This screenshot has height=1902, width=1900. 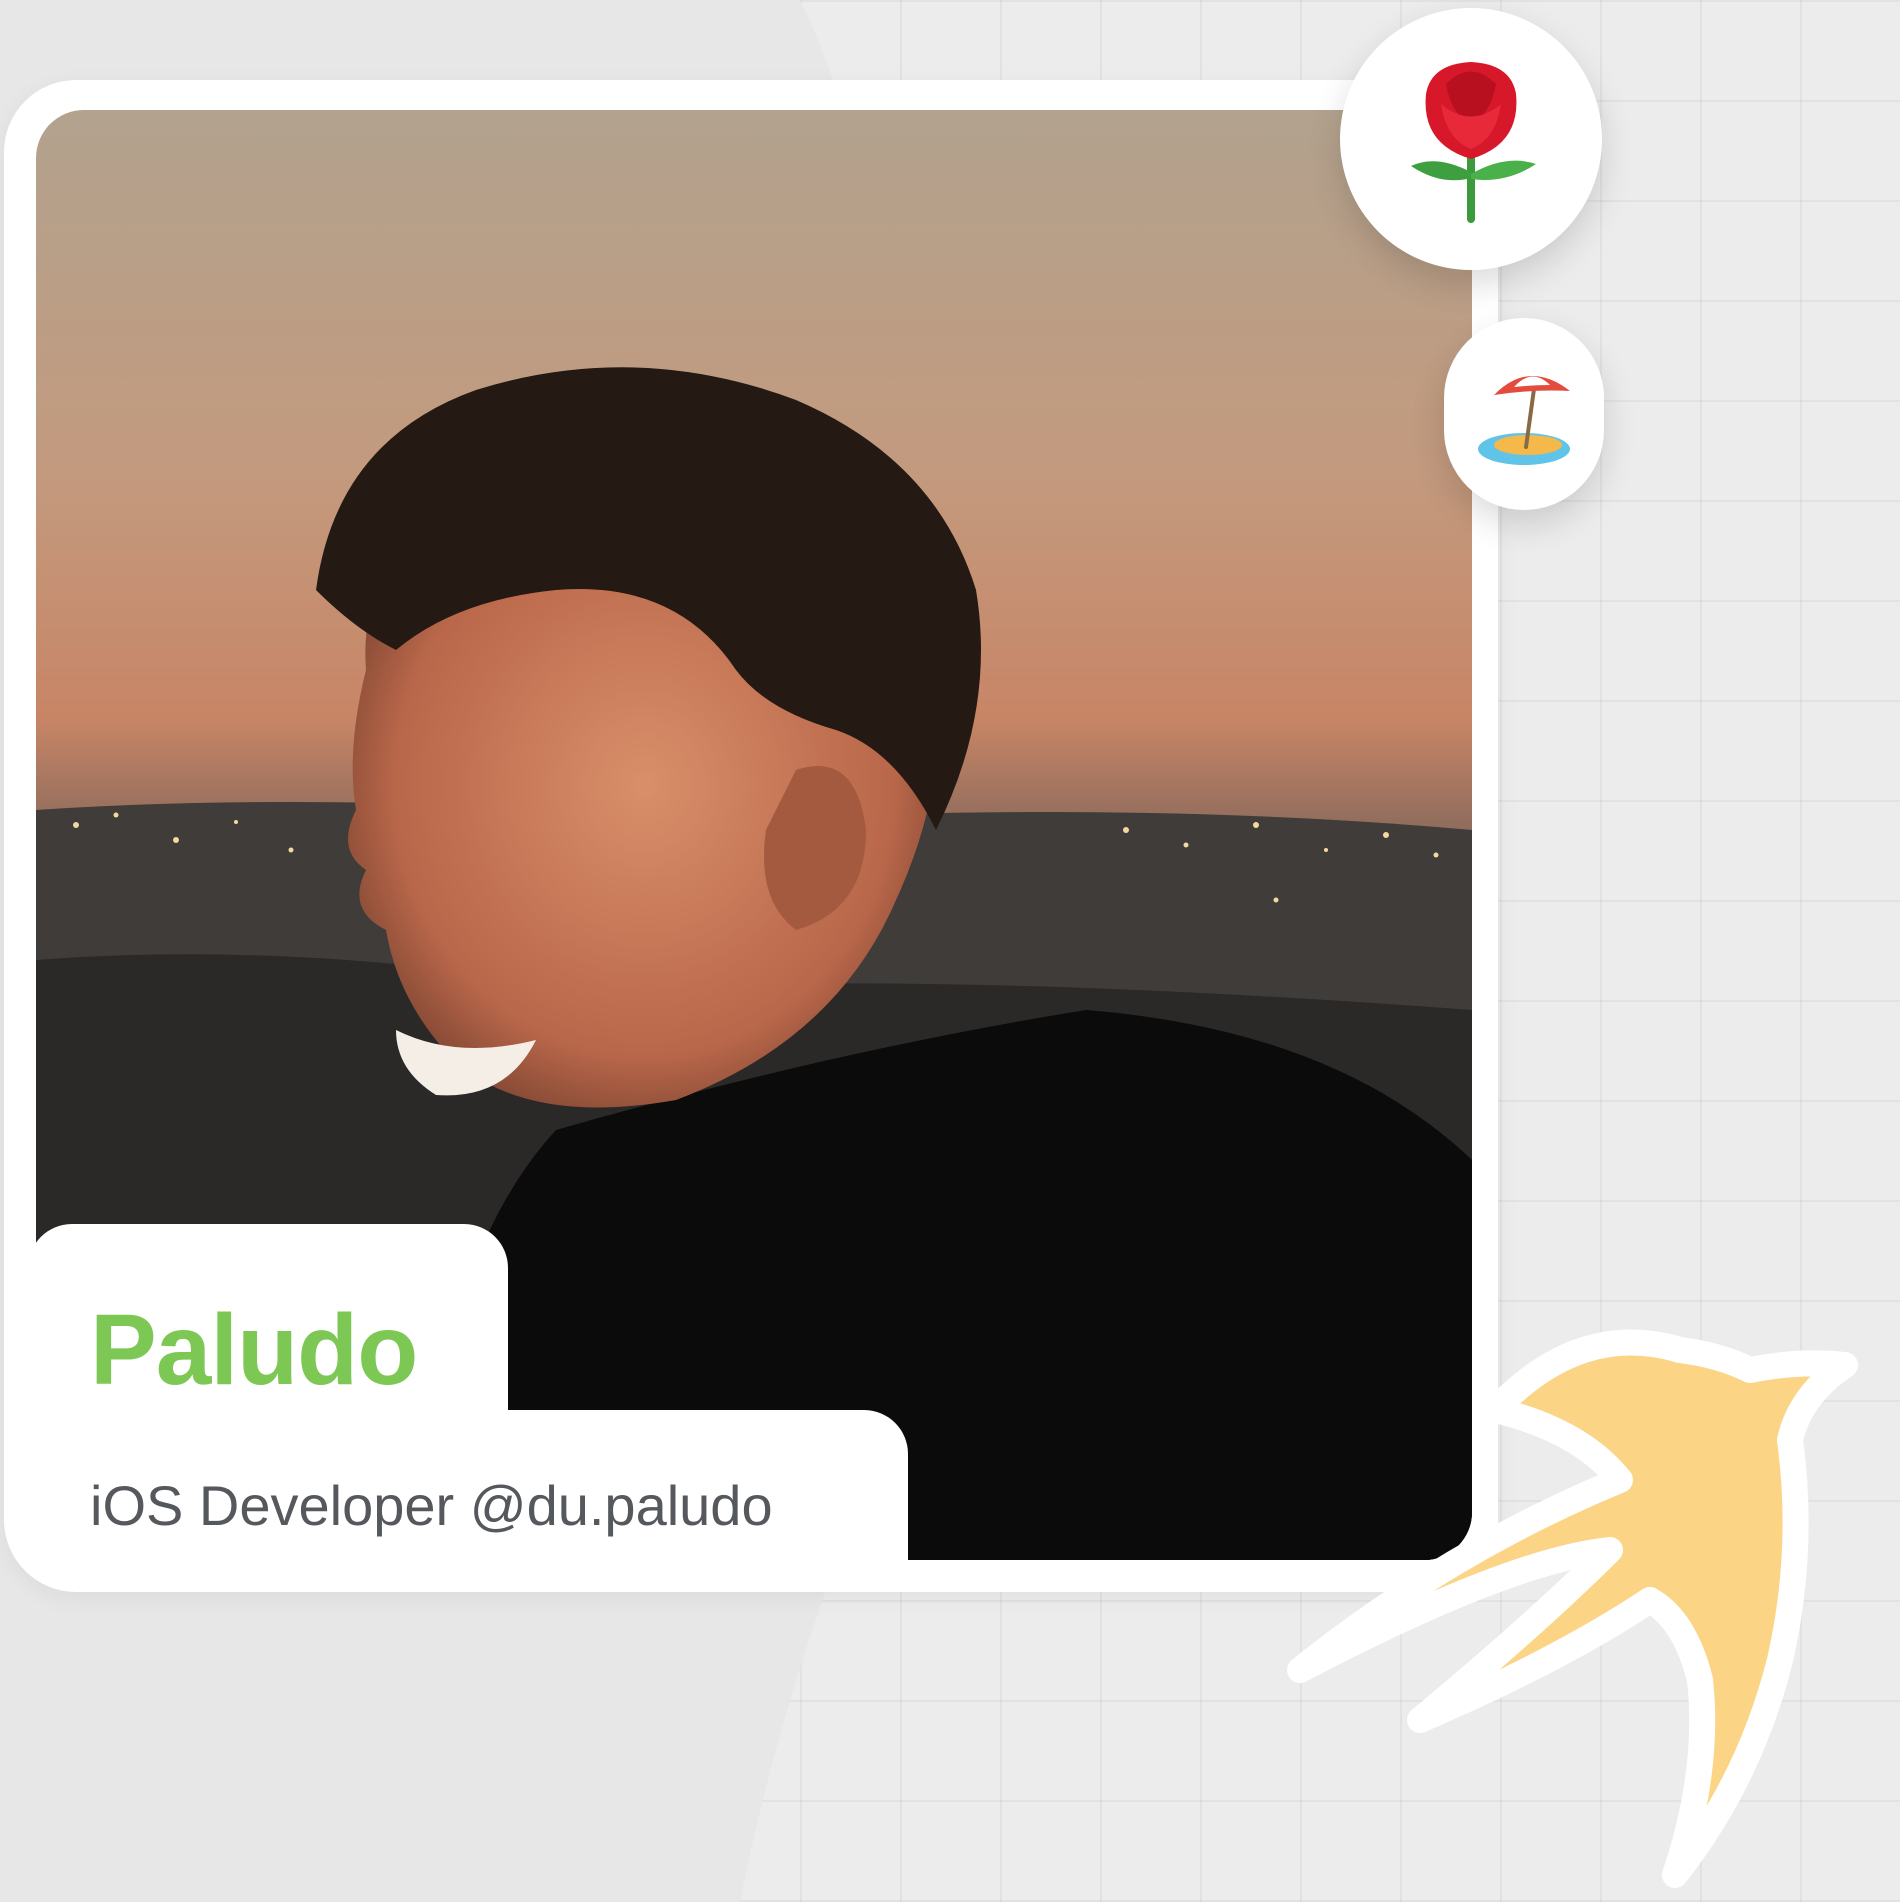 What do you see at coordinates (254, 1350) in the screenshot?
I see `profile-name: Paludo` at bounding box center [254, 1350].